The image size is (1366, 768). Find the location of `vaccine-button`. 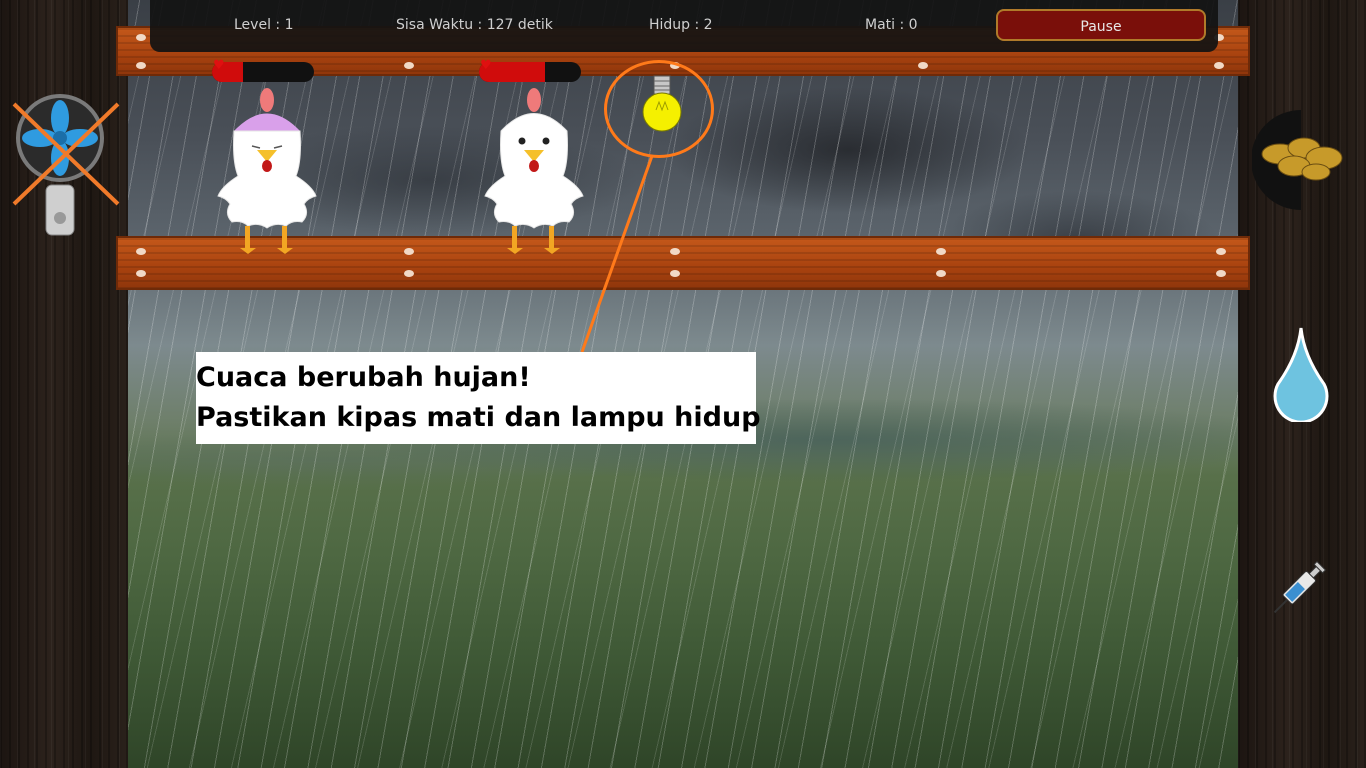

vaccine-button is located at coordinates (1300, 587).